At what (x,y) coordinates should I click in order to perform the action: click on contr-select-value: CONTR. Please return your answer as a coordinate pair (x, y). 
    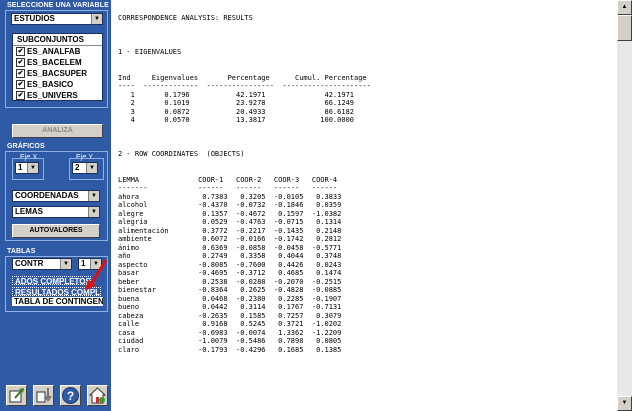
    Looking at the image, I should click on (29, 263).